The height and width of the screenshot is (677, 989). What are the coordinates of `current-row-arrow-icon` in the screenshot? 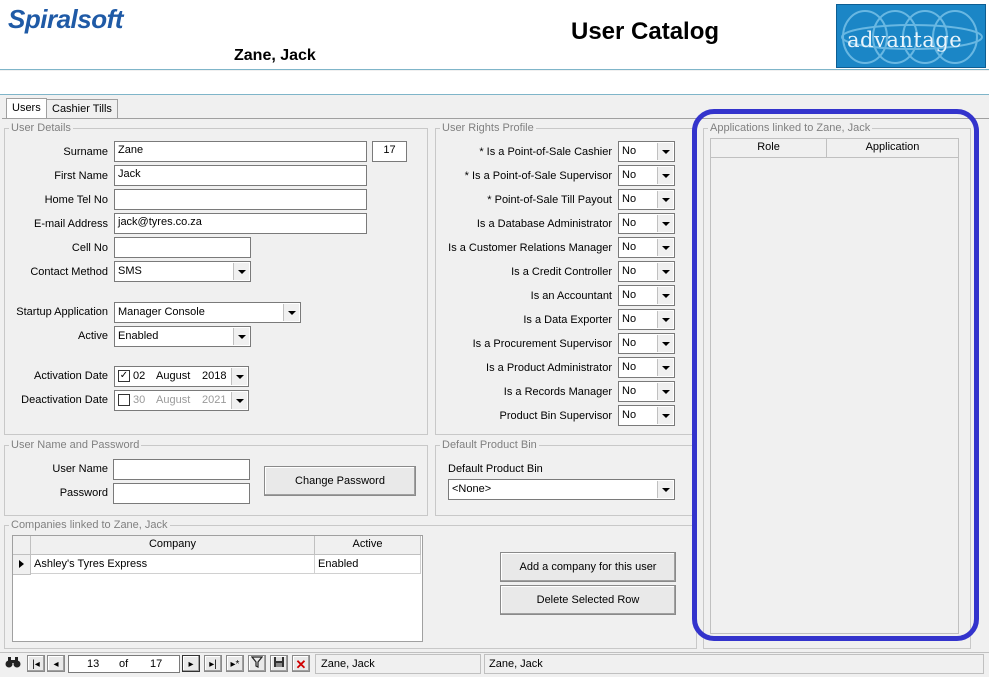 It's located at (21, 564).